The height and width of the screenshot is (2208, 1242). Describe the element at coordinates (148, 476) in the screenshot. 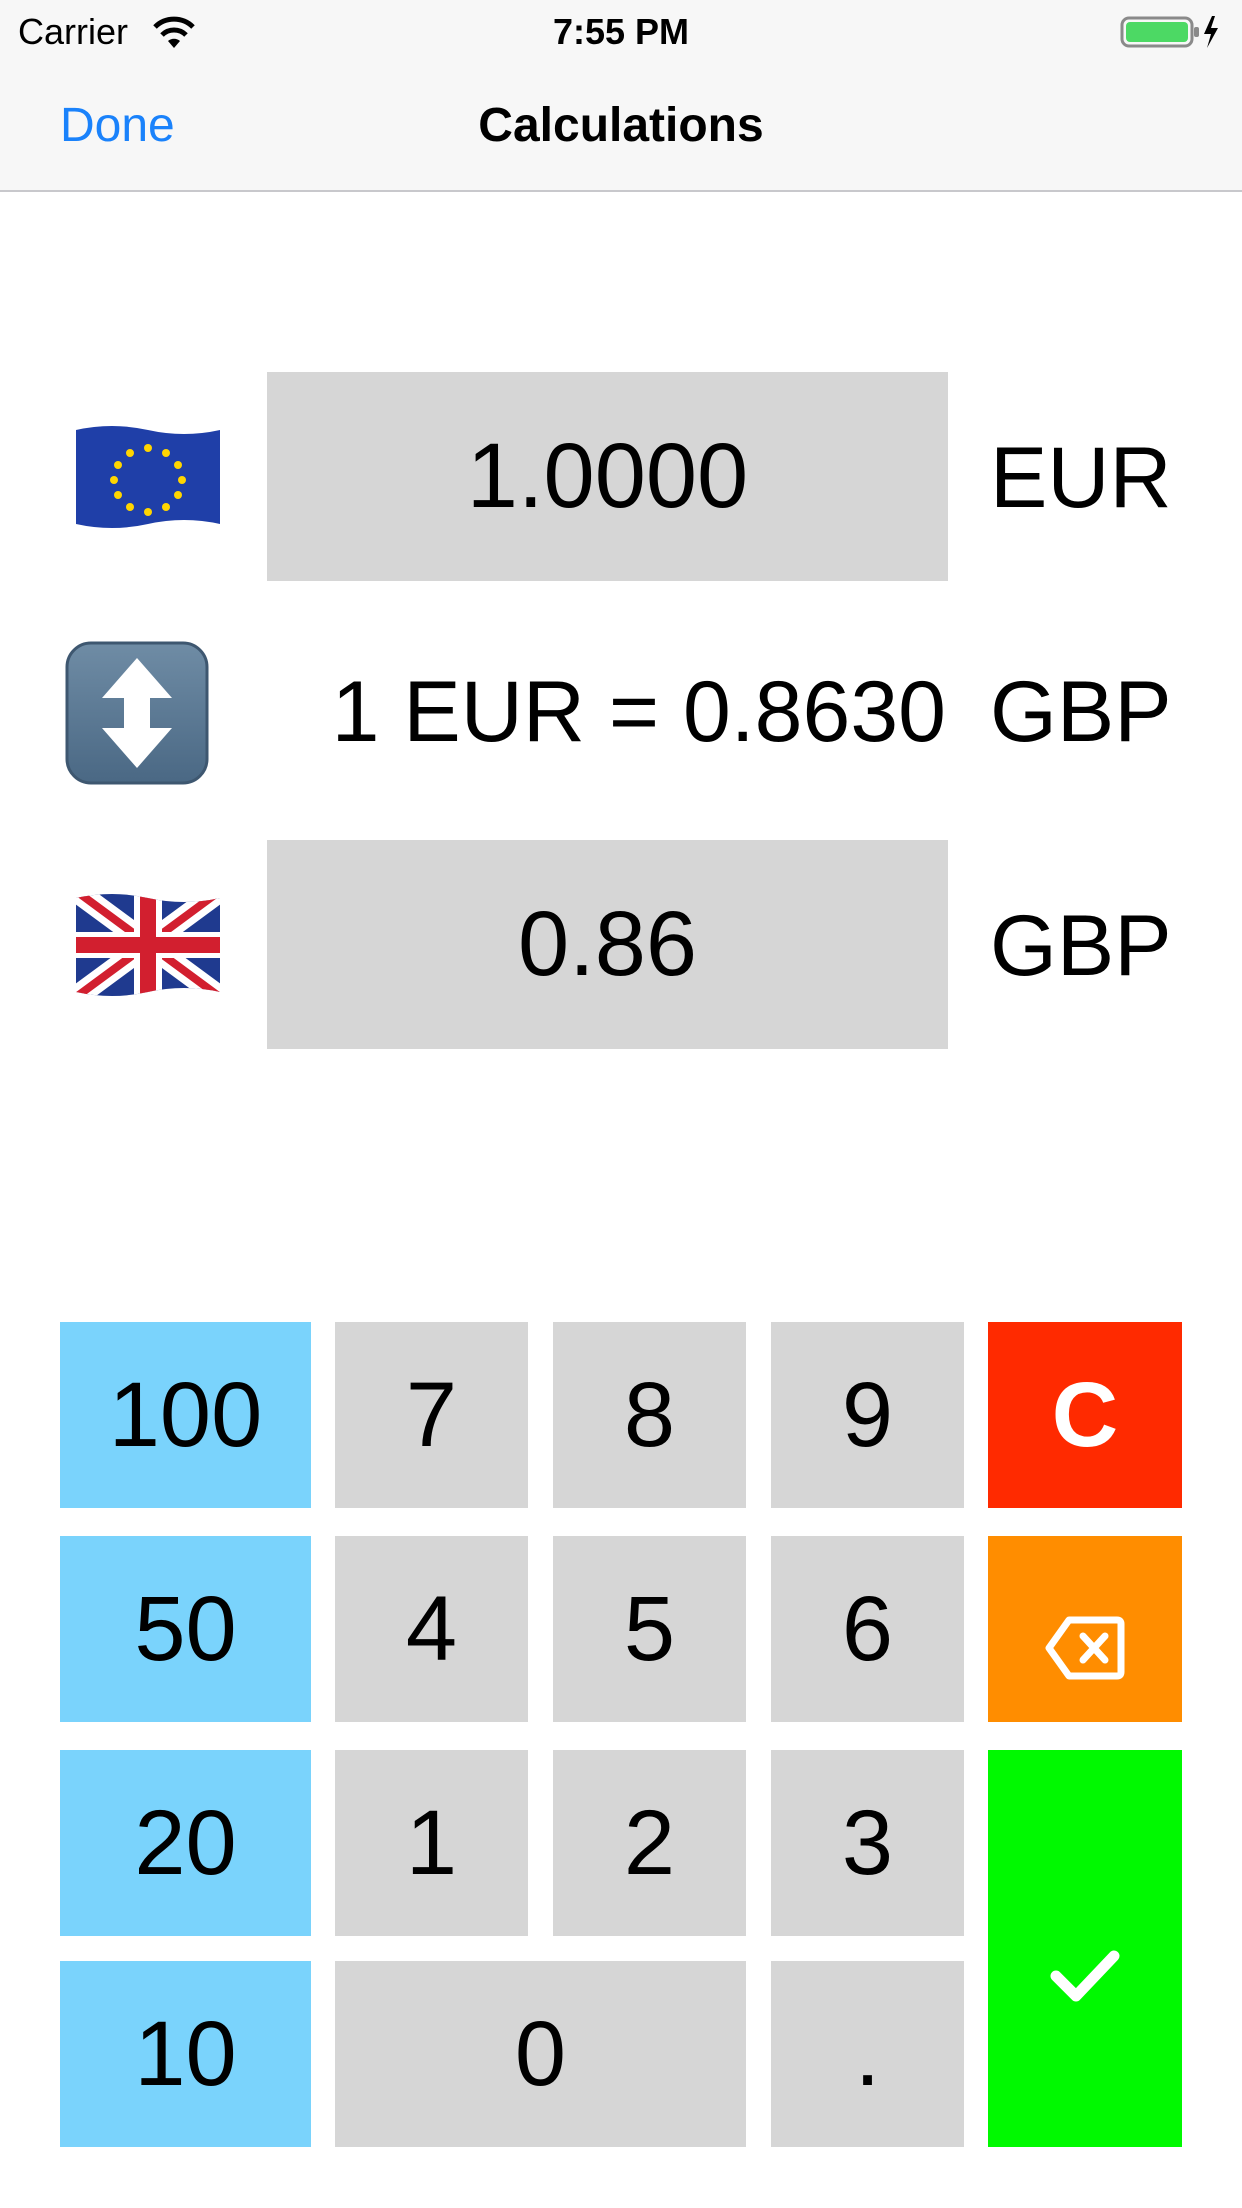

I see `eu-flag-icon` at that location.